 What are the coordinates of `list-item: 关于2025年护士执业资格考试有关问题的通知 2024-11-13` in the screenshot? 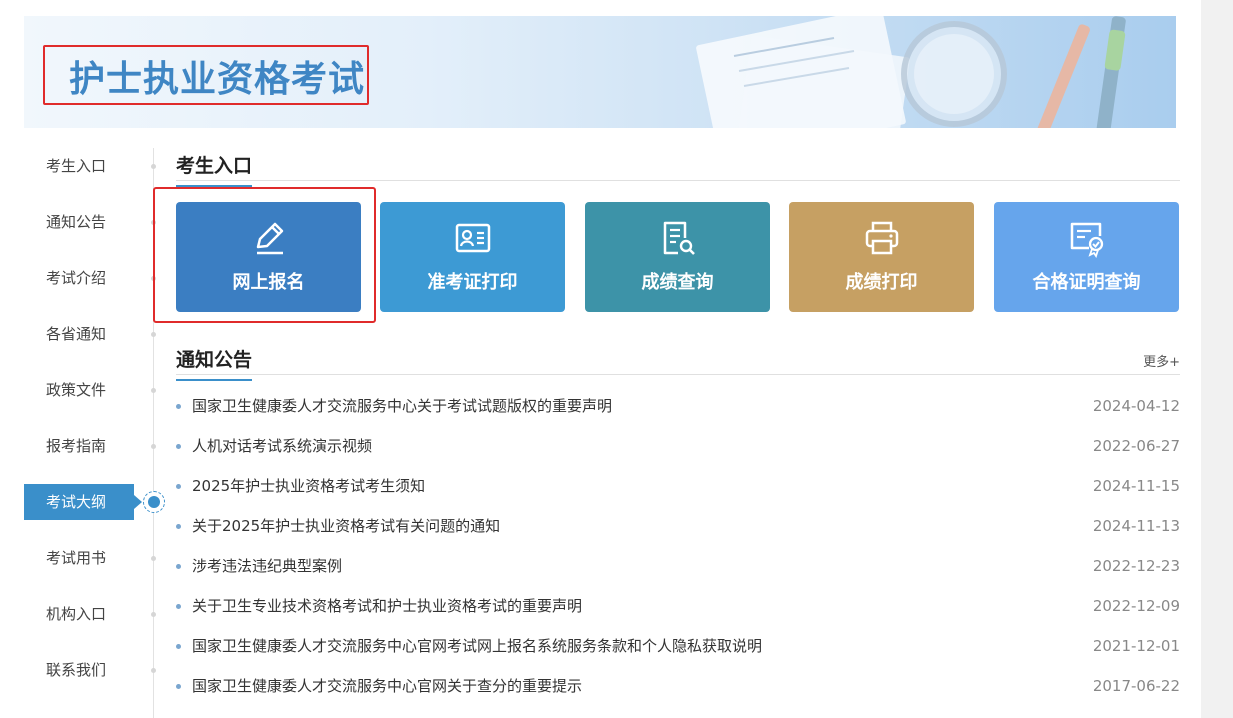 It's located at (678, 526).